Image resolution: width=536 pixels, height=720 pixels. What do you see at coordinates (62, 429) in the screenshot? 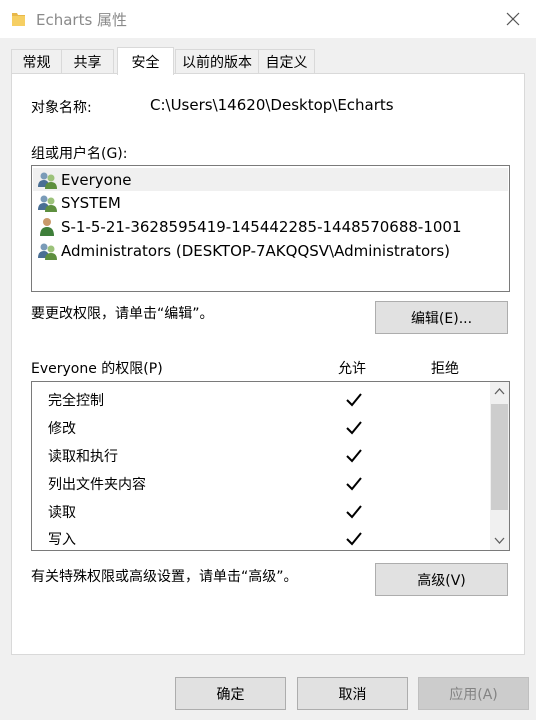
I see `permission-name: 修改` at bounding box center [62, 429].